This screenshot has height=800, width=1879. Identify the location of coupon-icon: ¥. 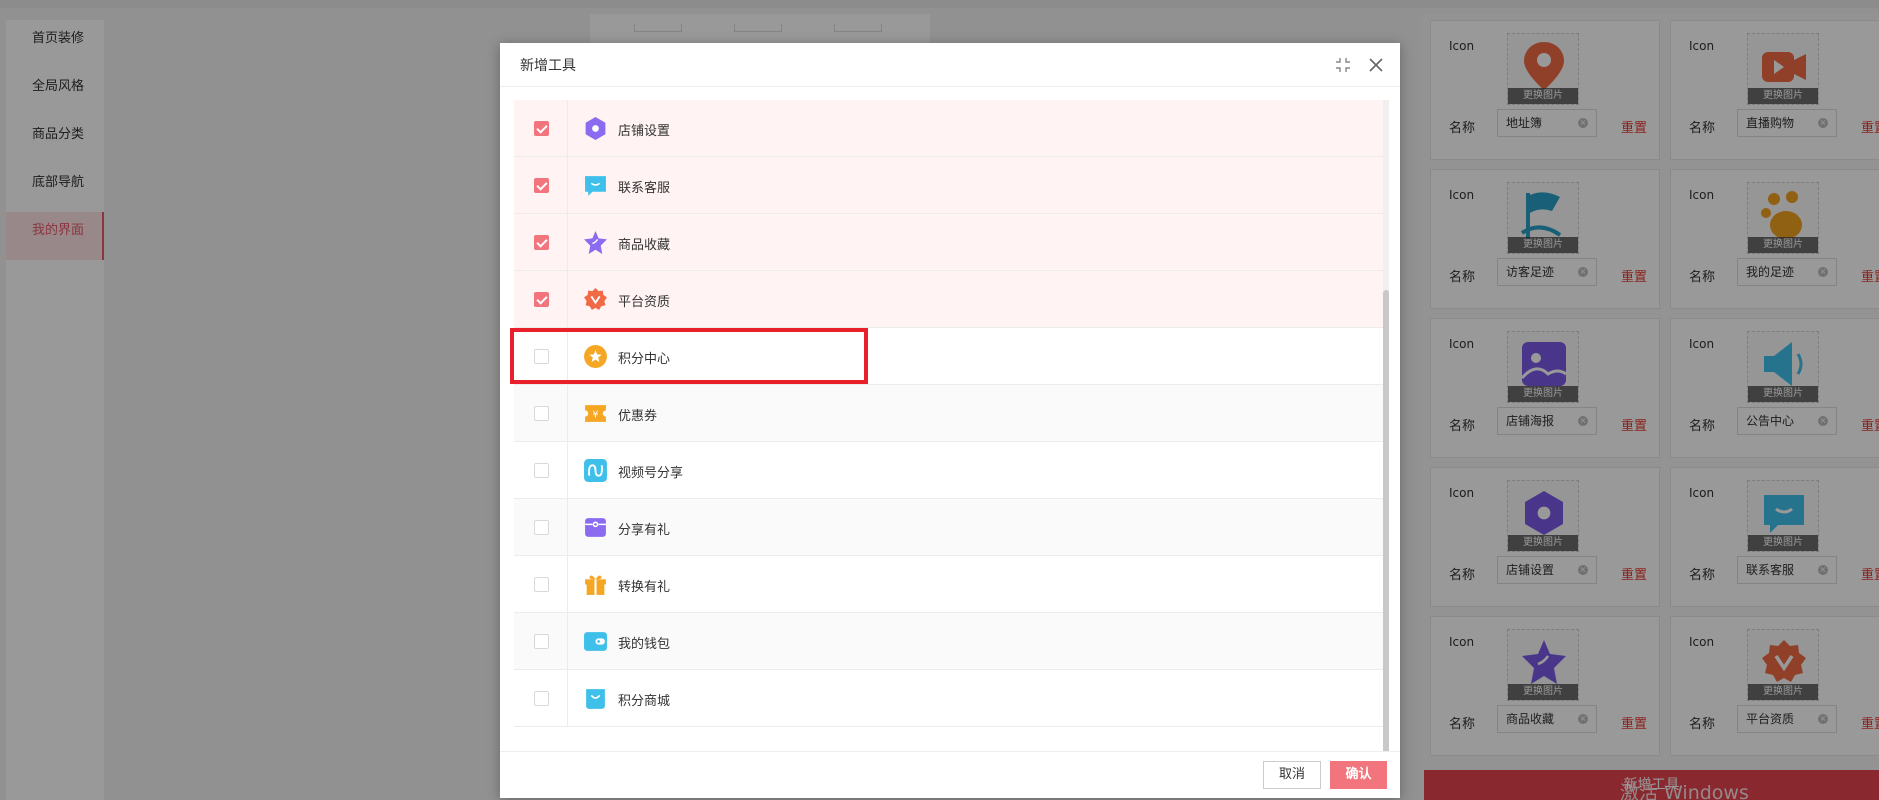
(595, 413).